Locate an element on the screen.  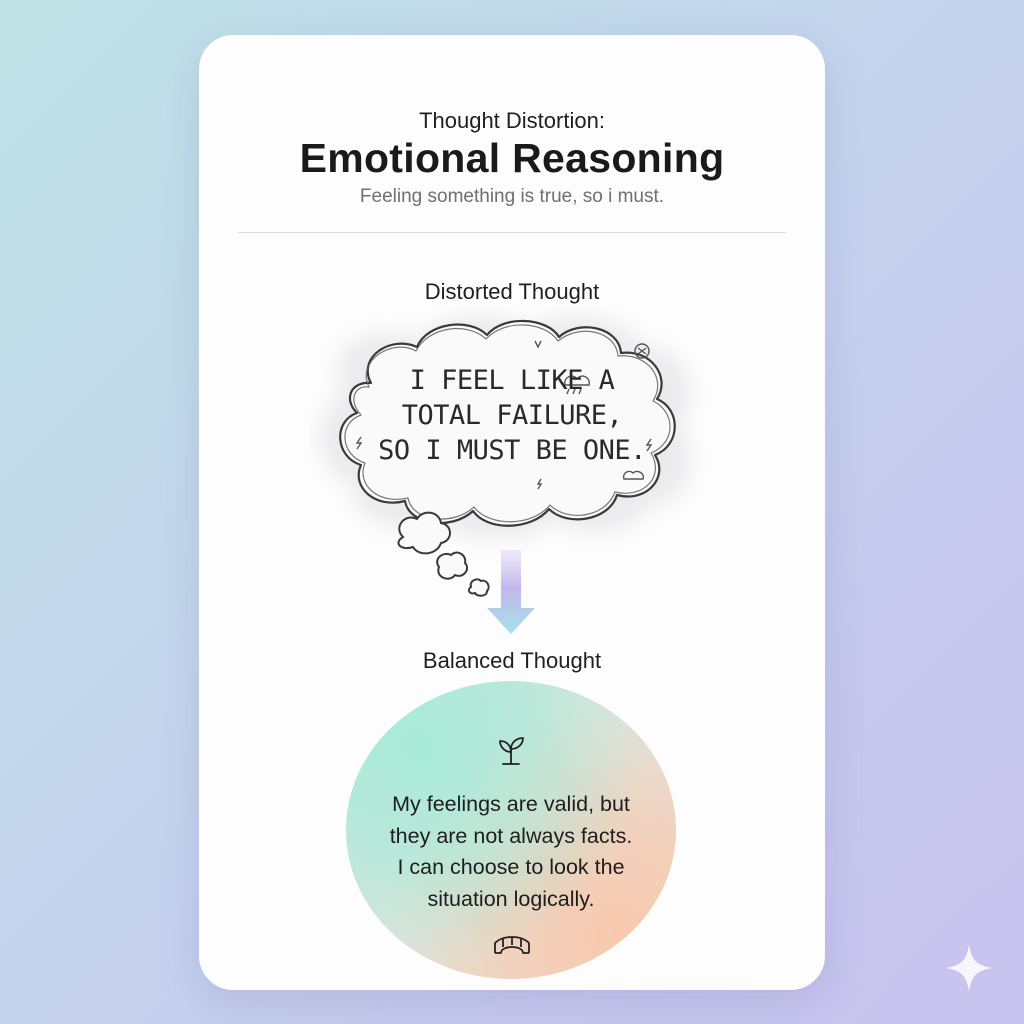
balanced-line: My feelings are valid, but is located at coordinates (511, 804).